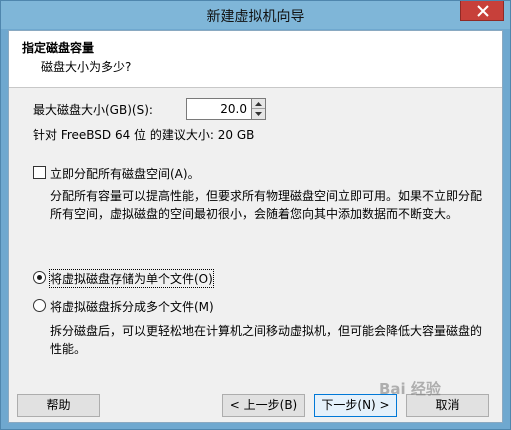 This screenshot has width=511, height=430. What do you see at coordinates (131, 278) in the screenshot?
I see `store-single-file-label: 将虚拟磁盘存储为单个文件(O)` at bounding box center [131, 278].